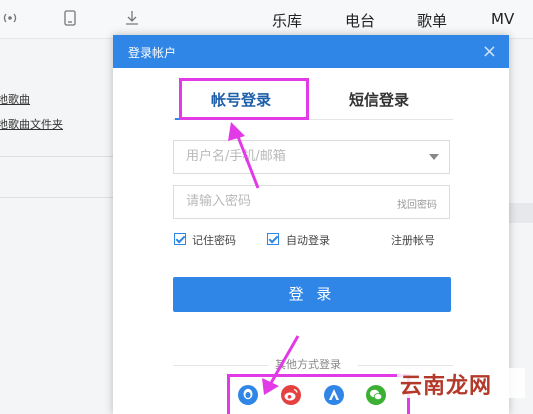 This screenshot has width=533, height=414. What do you see at coordinates (446, 386) in the screenshot?
I see `watermark-text: 云南龙网` at bounding box center [446, 386].